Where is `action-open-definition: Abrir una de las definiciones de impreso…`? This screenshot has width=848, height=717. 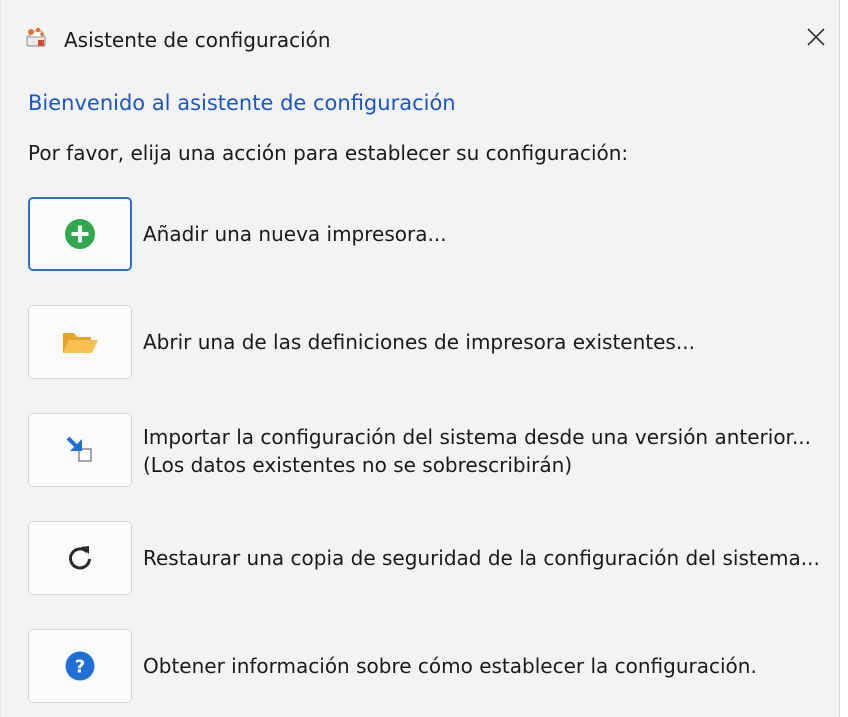
action-open-definition: Abrir una de las definiciones de impreso… is located at coordinates (433, 343).